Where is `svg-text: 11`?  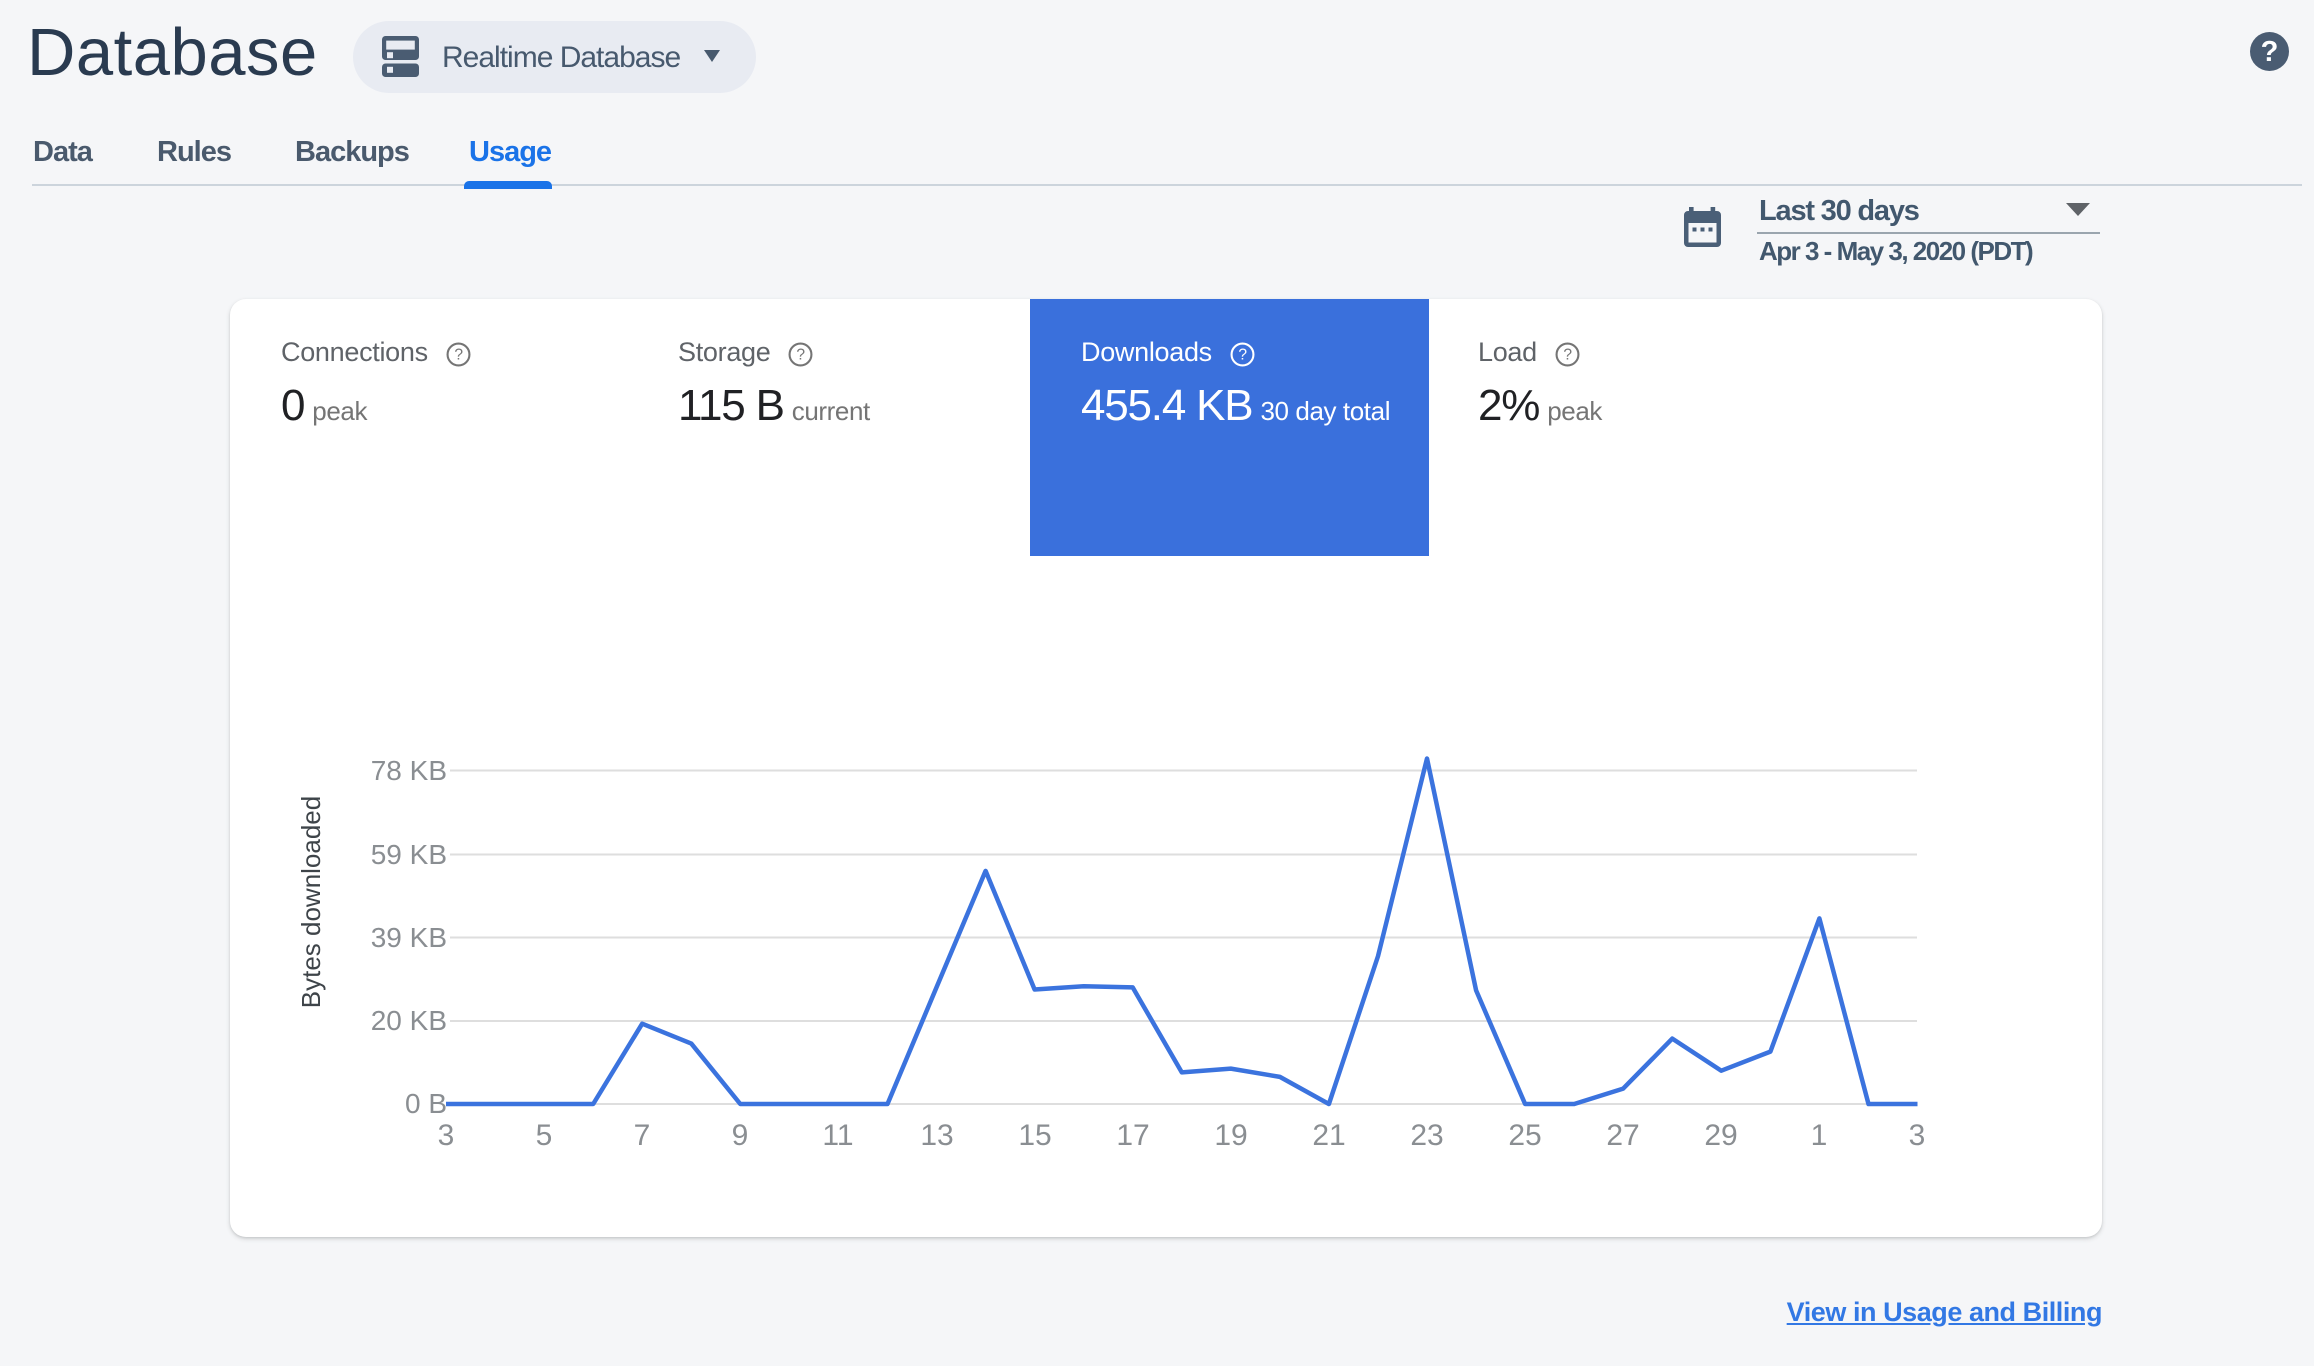 svg-text: 11 is located at coordinates (837, 1135).